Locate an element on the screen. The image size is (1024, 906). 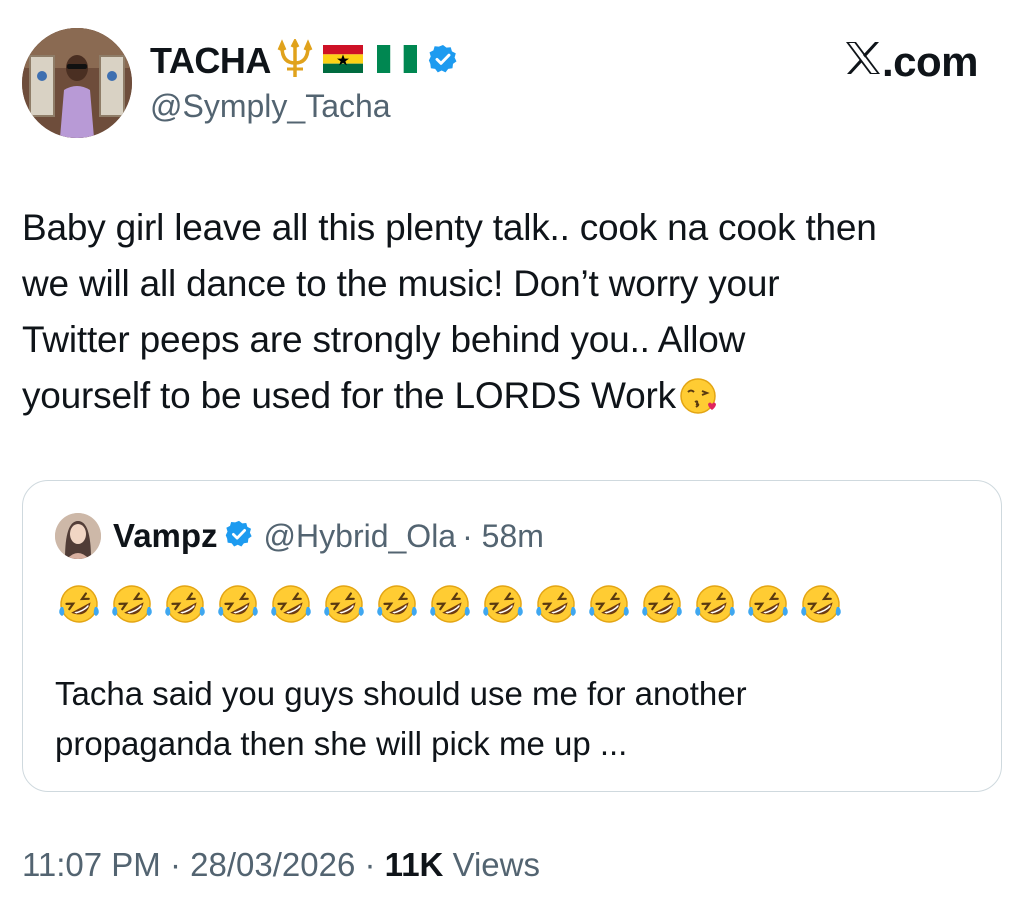
brand-text: .com is located at coordinates (930, 61).